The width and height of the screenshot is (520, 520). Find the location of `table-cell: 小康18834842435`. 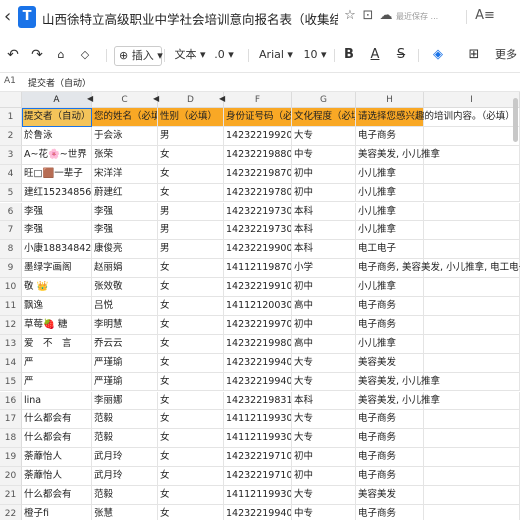

table-cell: 小康18834842435 is located at coordinates (57, 250).